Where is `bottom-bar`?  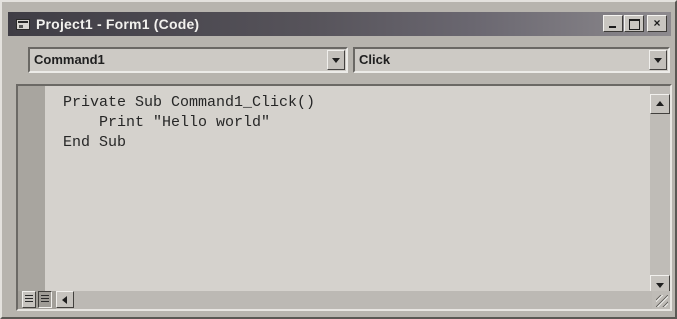 bottom-bar is located at coordinates (344, 300).